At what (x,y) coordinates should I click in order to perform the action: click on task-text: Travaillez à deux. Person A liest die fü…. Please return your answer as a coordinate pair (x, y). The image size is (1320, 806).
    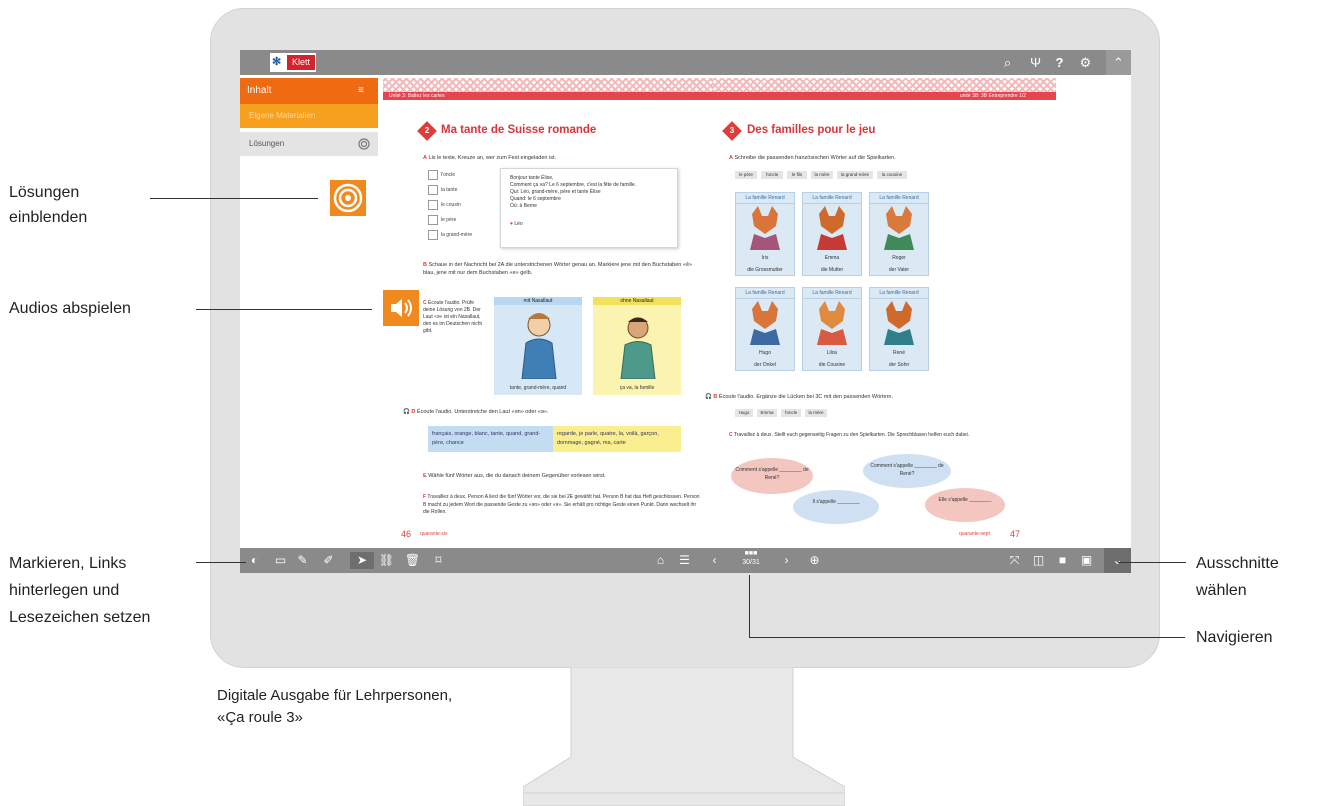
    Looking at the image, I should click on (561, 504).